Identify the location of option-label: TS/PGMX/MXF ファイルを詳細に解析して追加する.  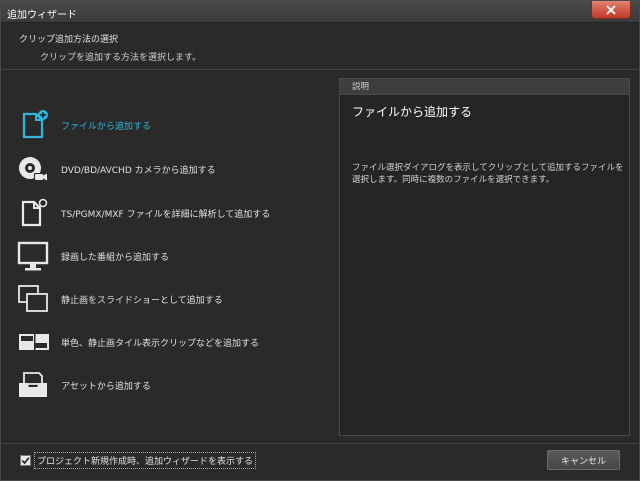
(166, 214).